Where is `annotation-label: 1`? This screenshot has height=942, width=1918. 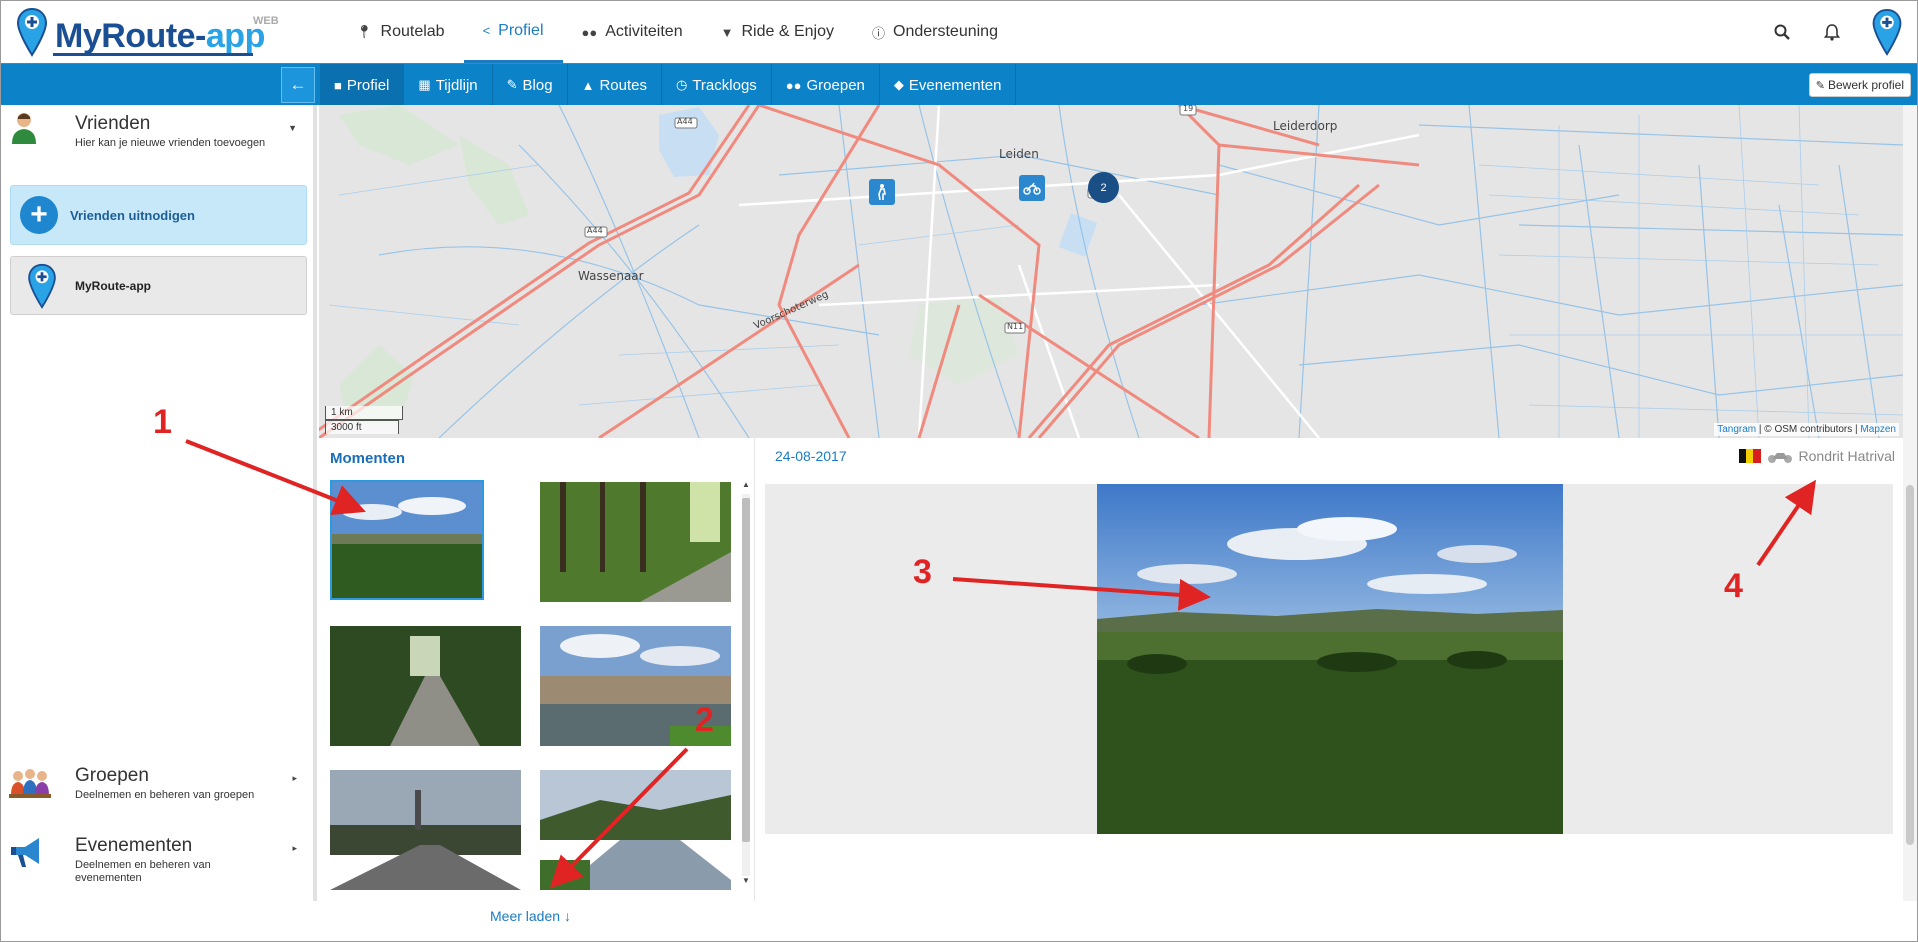 annotation-label: 1 is located at coordinates (162, 422).